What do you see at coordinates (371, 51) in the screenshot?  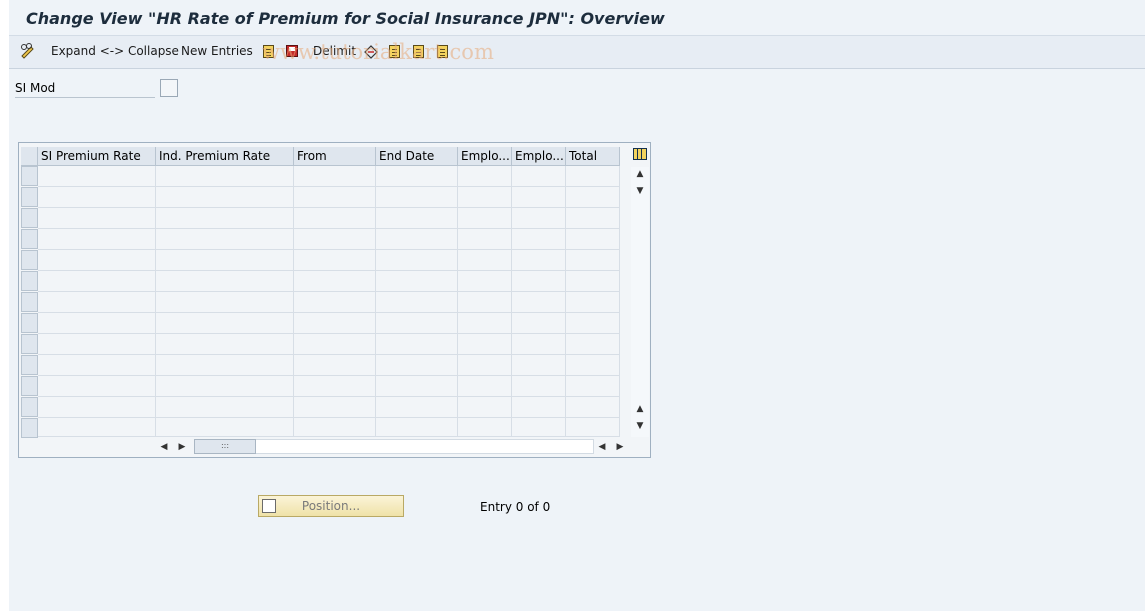 I see `delimit-icon` at bounding box center [371, 51].